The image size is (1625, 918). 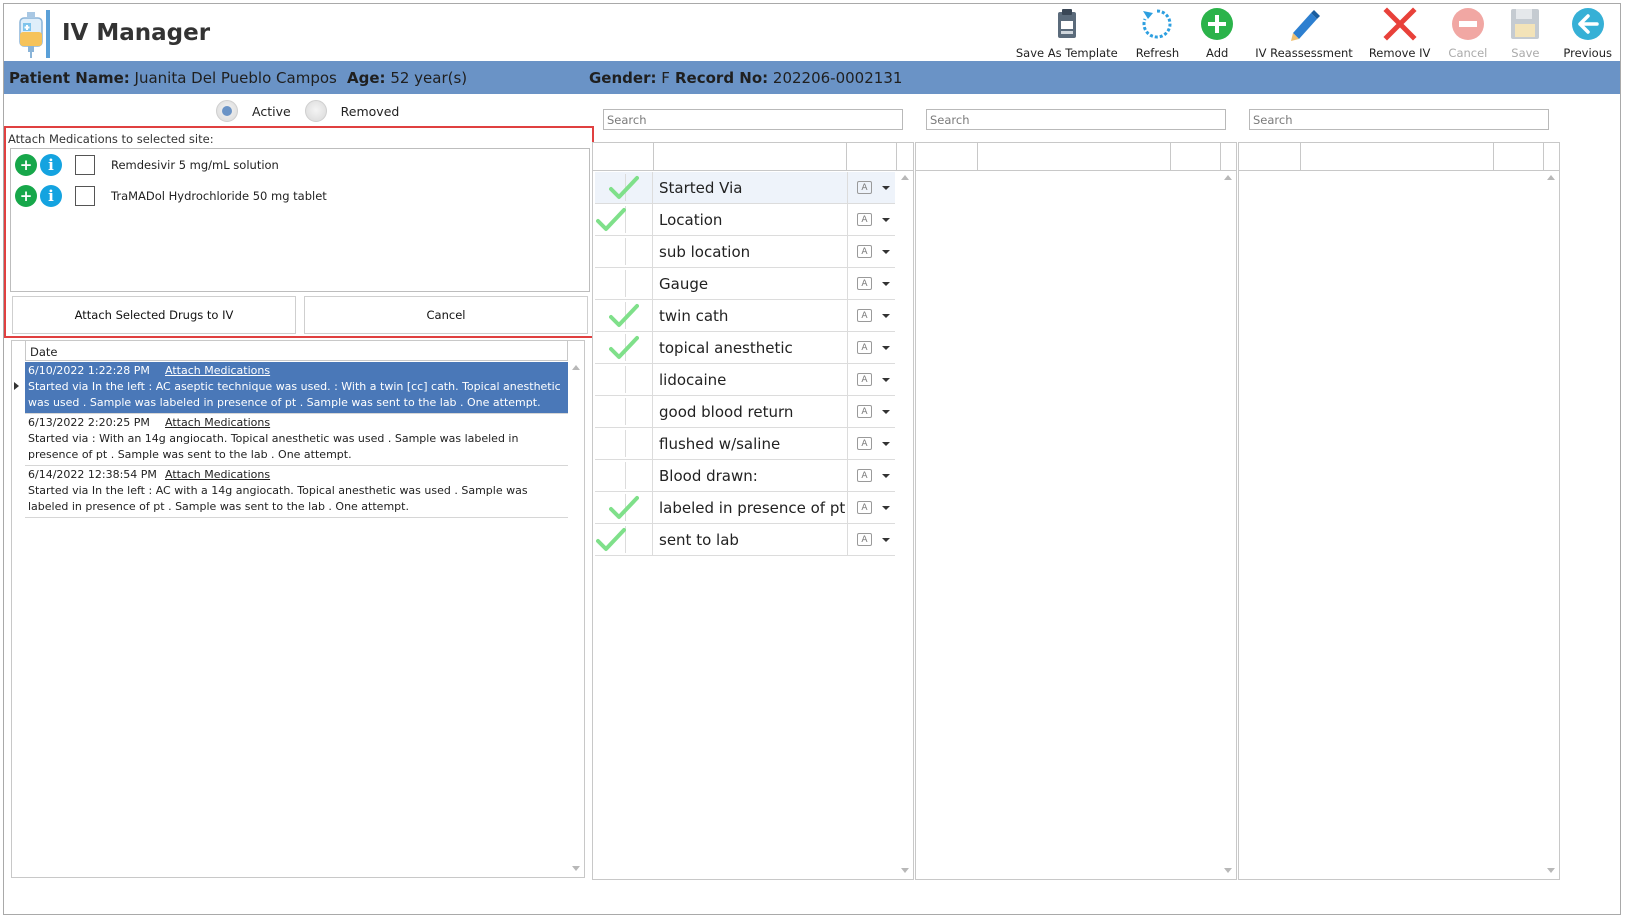 What do you see at coordinates (745, 380) in the screenshot?
I see `observation-row: lidocaine A` at bounding box center [745, 380].